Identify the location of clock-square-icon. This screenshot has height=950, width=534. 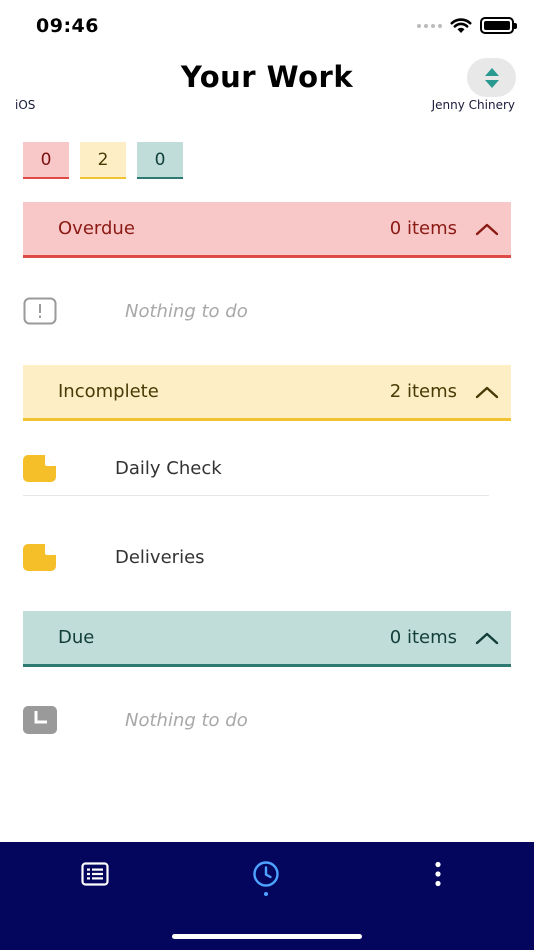
(40, 720).